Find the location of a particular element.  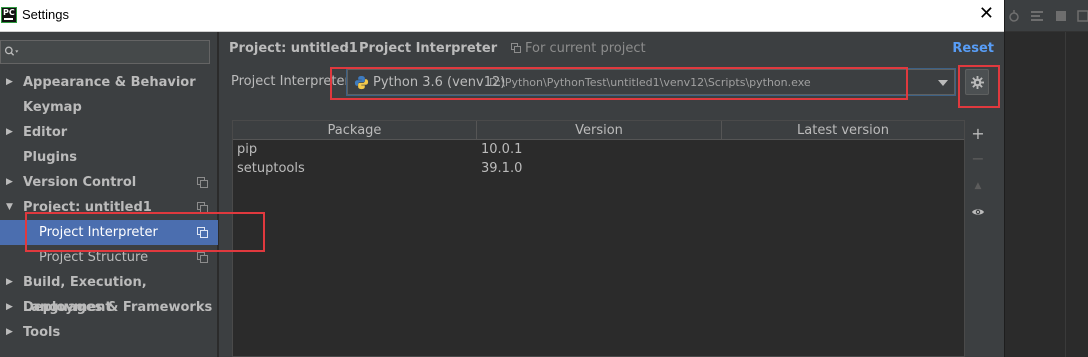

page-title: Project Interpreter is located at coordinates (428, 48).